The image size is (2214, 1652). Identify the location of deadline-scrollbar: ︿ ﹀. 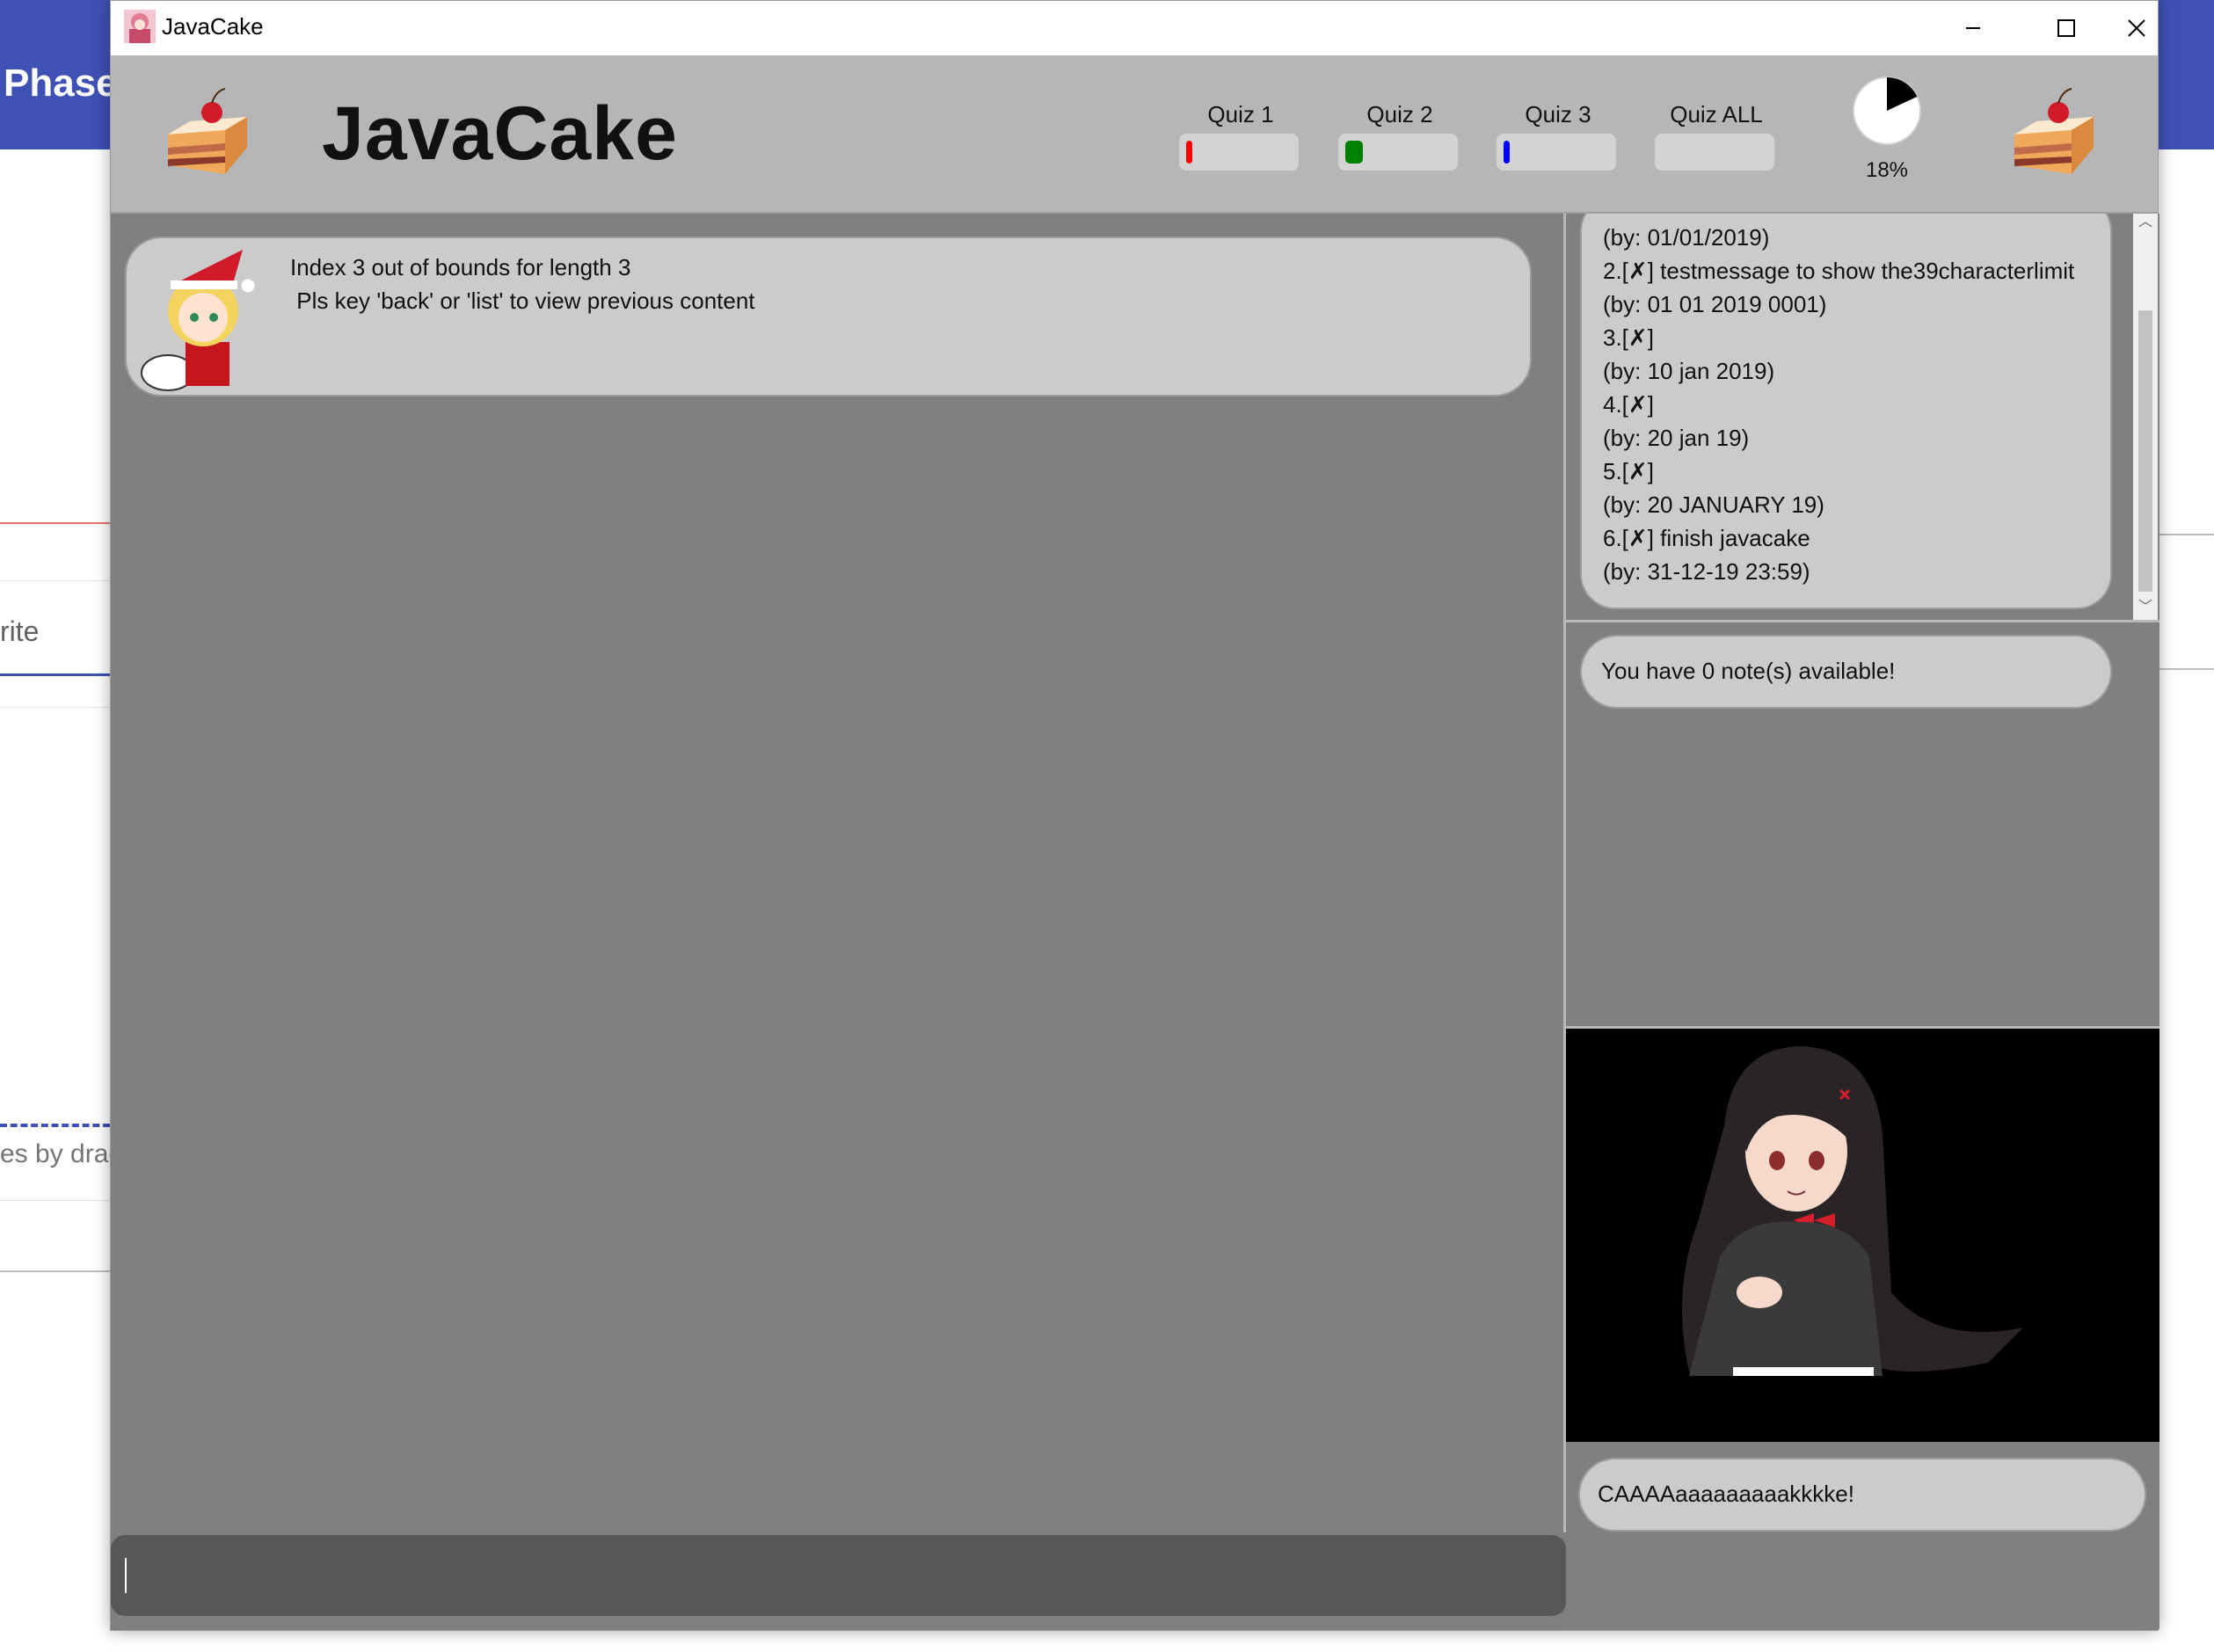
(2145, 417).